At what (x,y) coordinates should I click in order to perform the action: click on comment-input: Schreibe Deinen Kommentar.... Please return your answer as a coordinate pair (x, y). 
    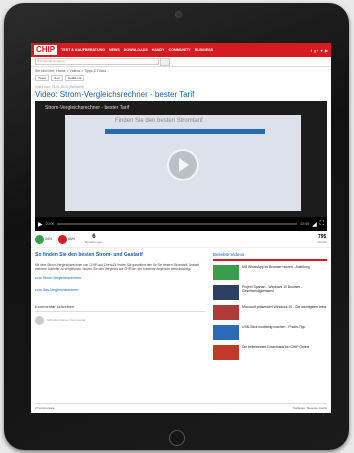
    Looking at the image, I should click on (120, 320).